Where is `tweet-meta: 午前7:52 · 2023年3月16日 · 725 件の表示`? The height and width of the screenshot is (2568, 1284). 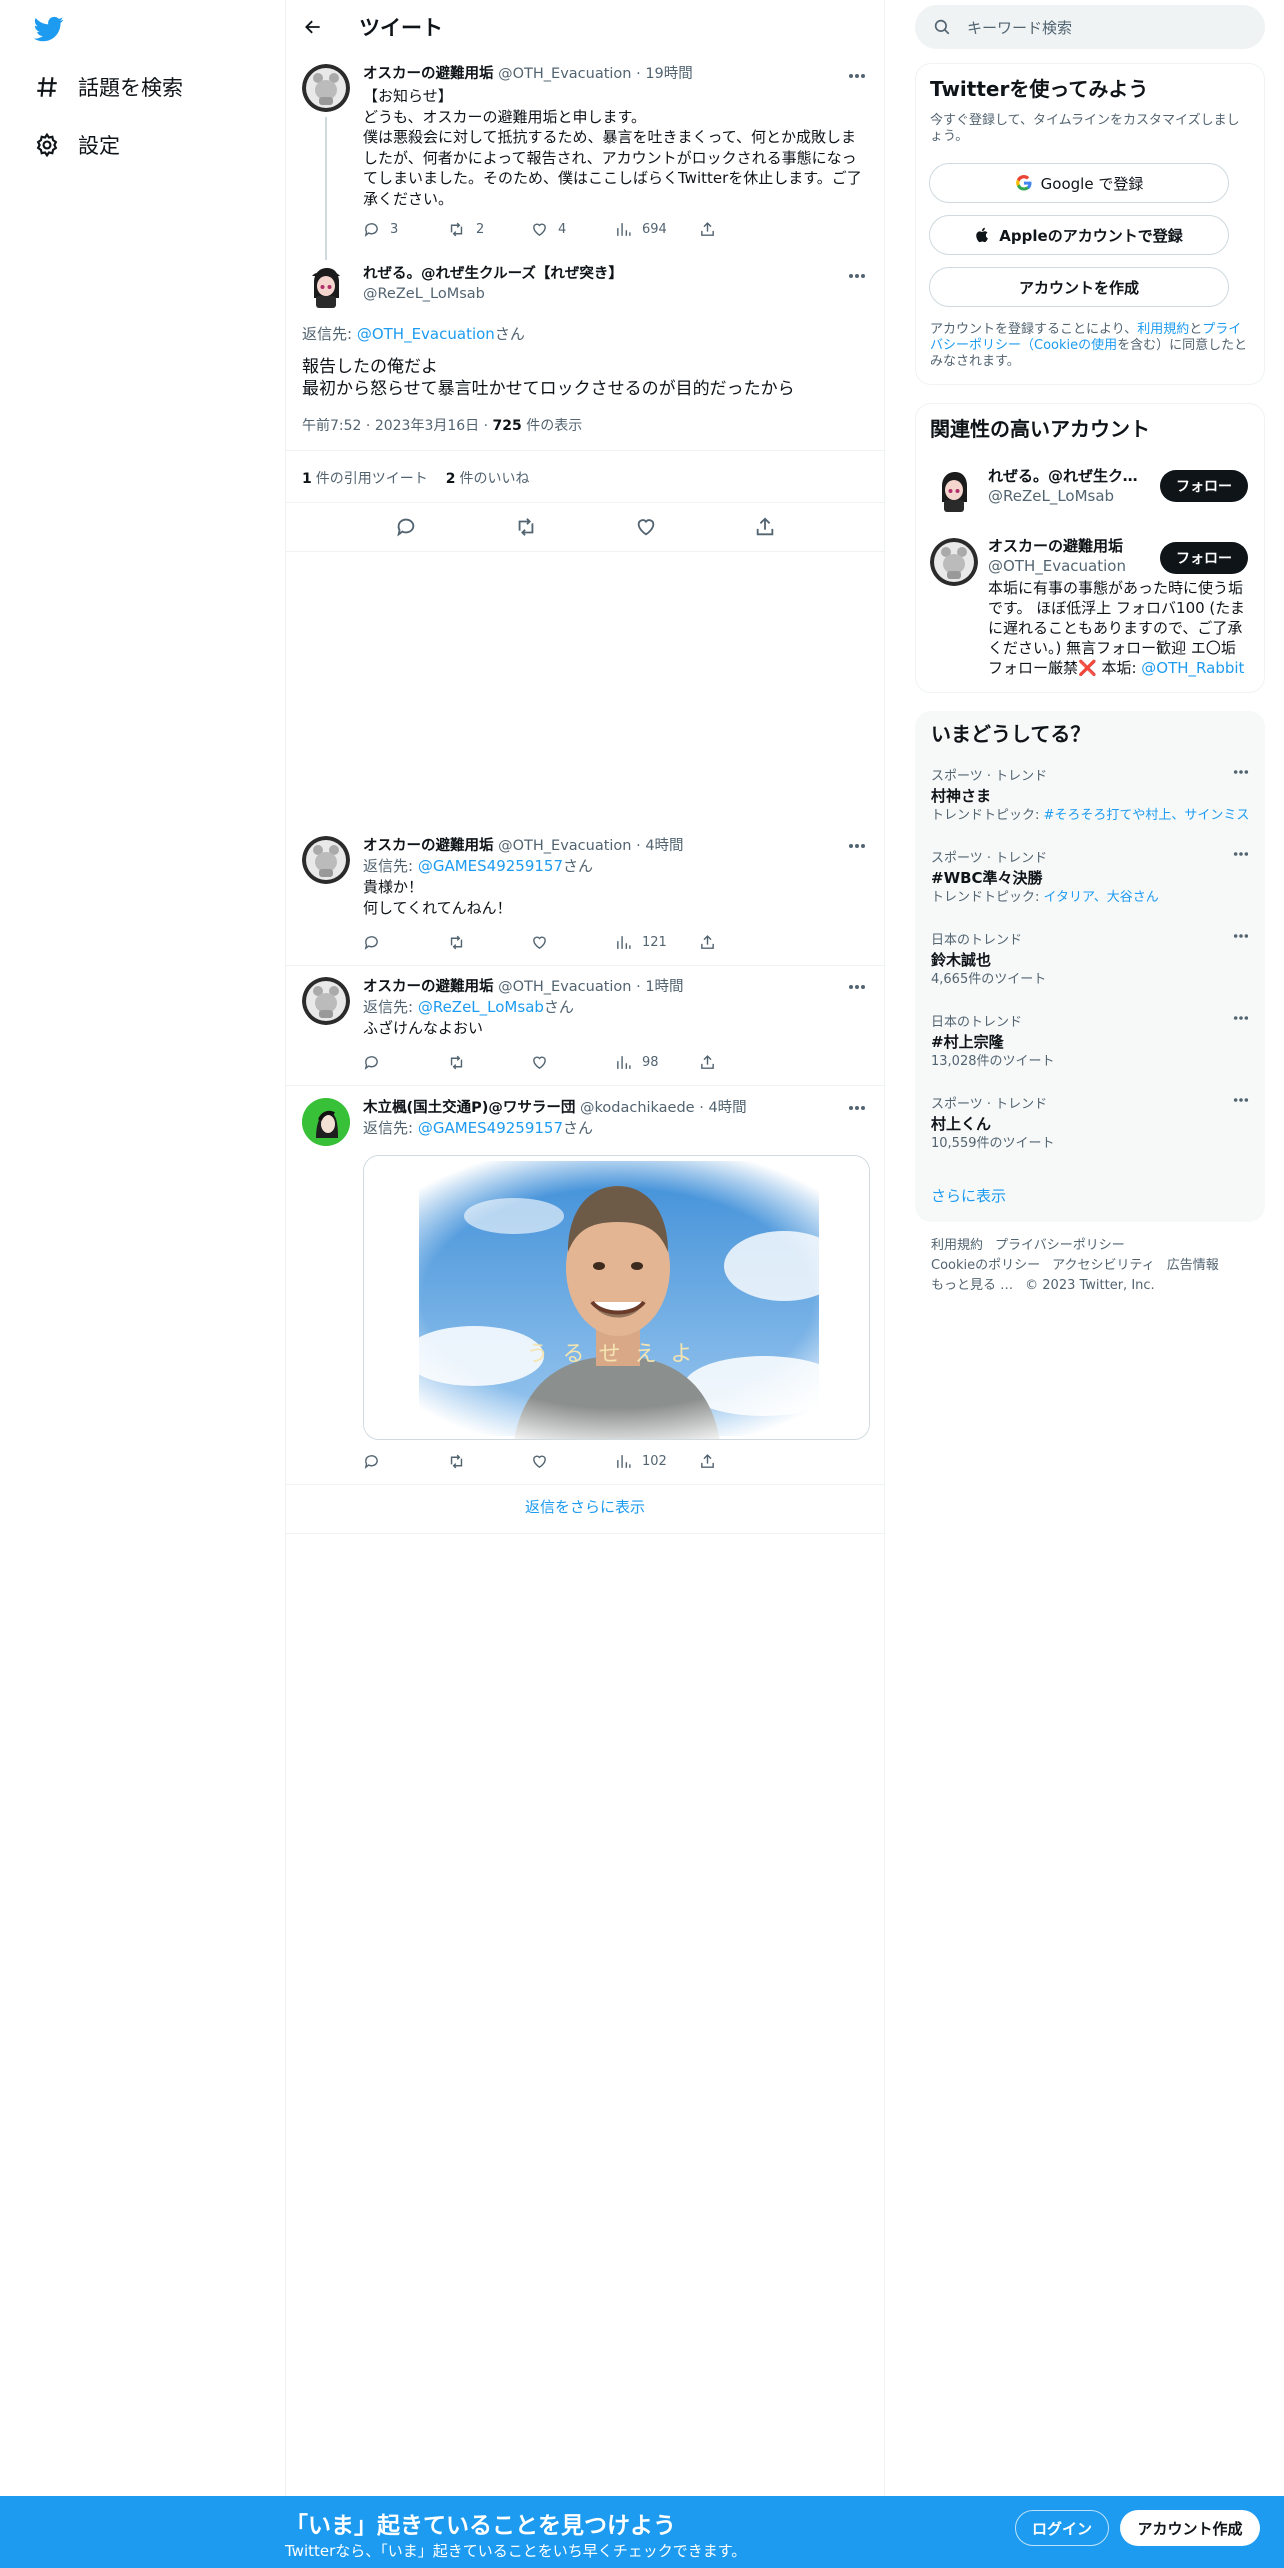
tweet-meta: 午前7:52 · 2023年3月16日 · 725 件の表示 is located at coordinates (442, 426).